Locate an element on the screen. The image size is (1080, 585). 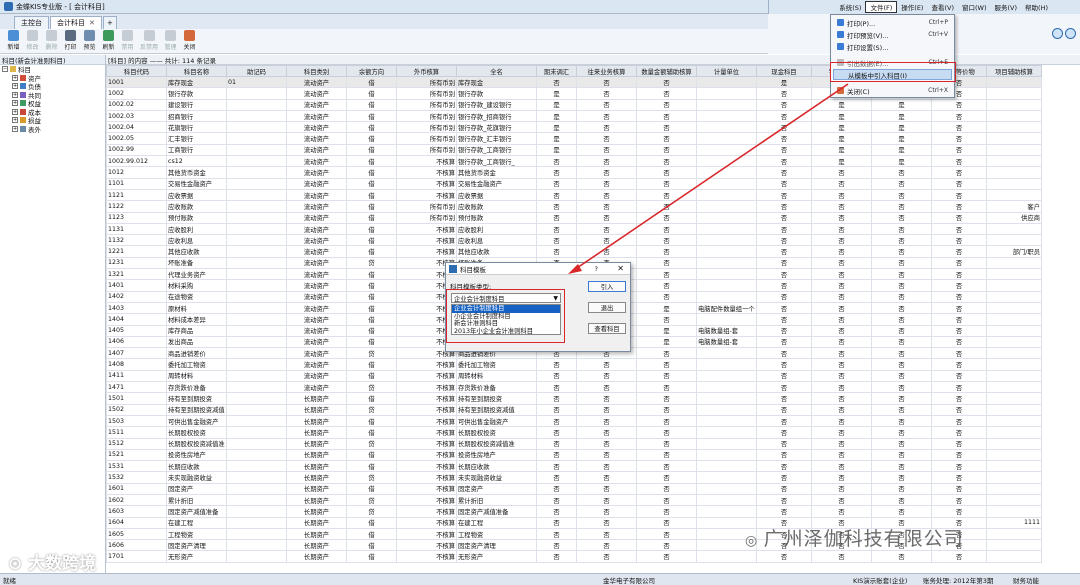
table-cell: 1406 is located at coordinates (136, 342).